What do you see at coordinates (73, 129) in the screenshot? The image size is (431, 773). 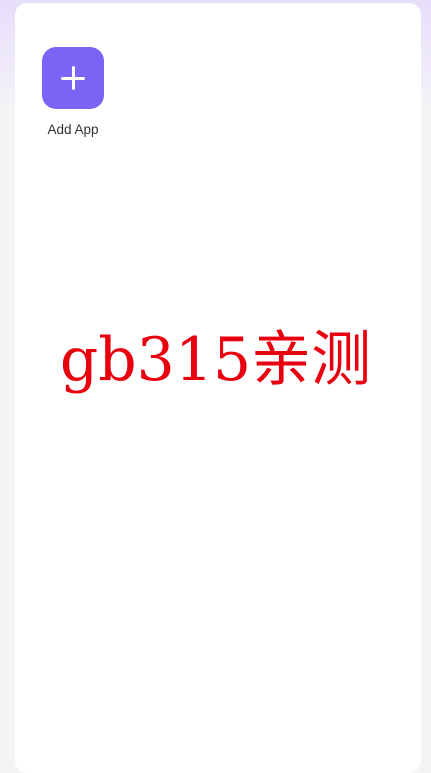 I see `add-app-label: Add App` at bounding box center [73, 129].